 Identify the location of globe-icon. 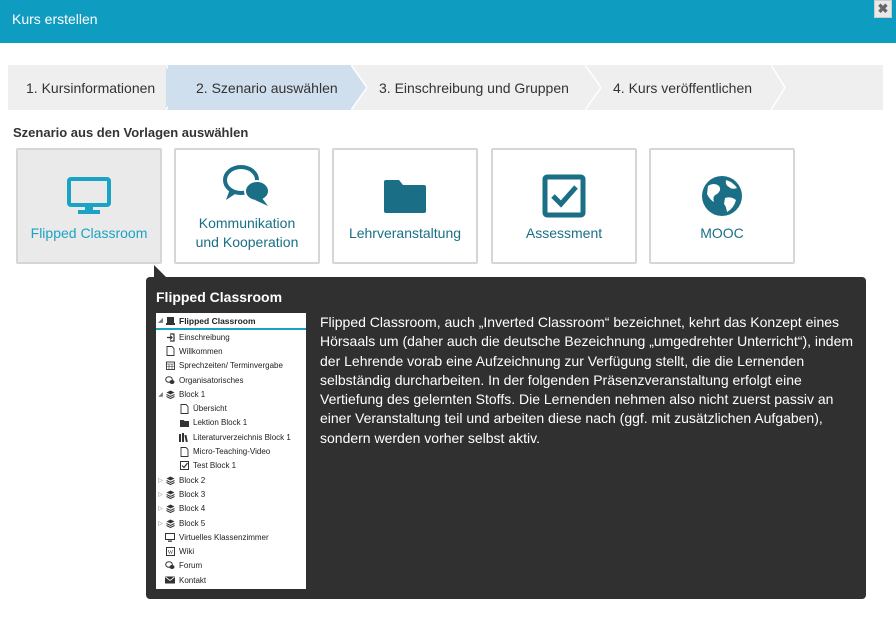
(722, 196).